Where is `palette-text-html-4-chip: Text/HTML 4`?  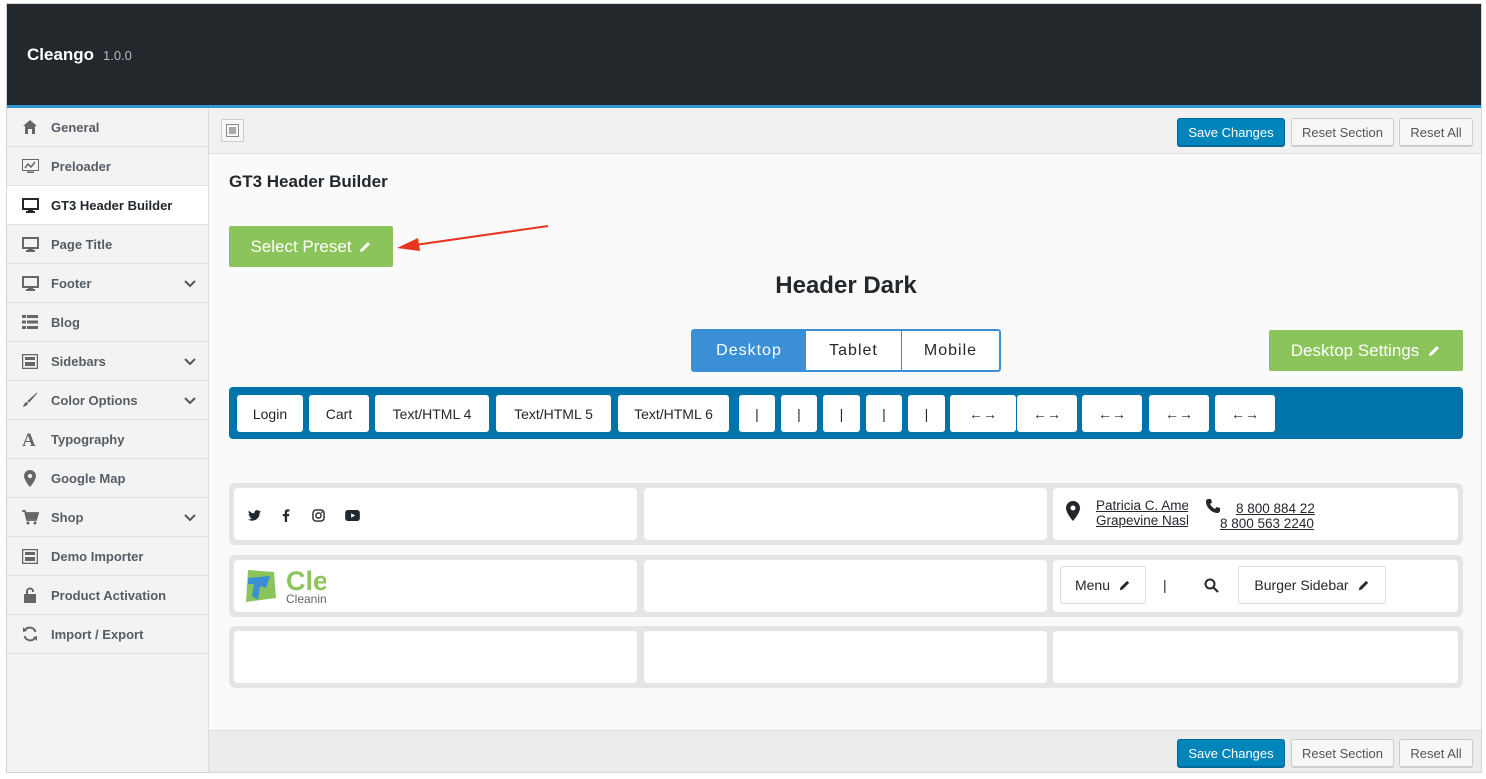 palette-text-html-4-chip: Text/HTML 4 is located at coordinates (432, 413).